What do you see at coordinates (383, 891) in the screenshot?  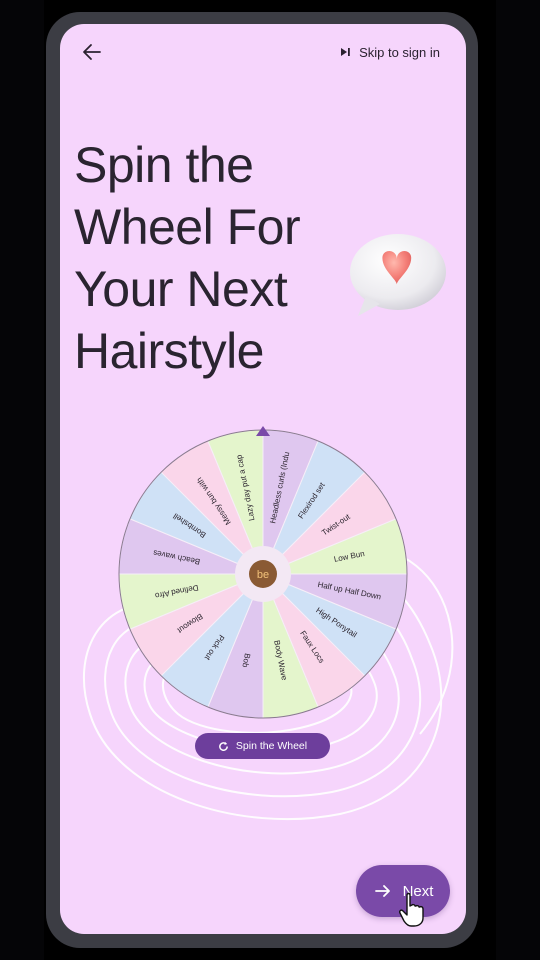 I see `arrow-right-icon` at bounding box center [383, 891].